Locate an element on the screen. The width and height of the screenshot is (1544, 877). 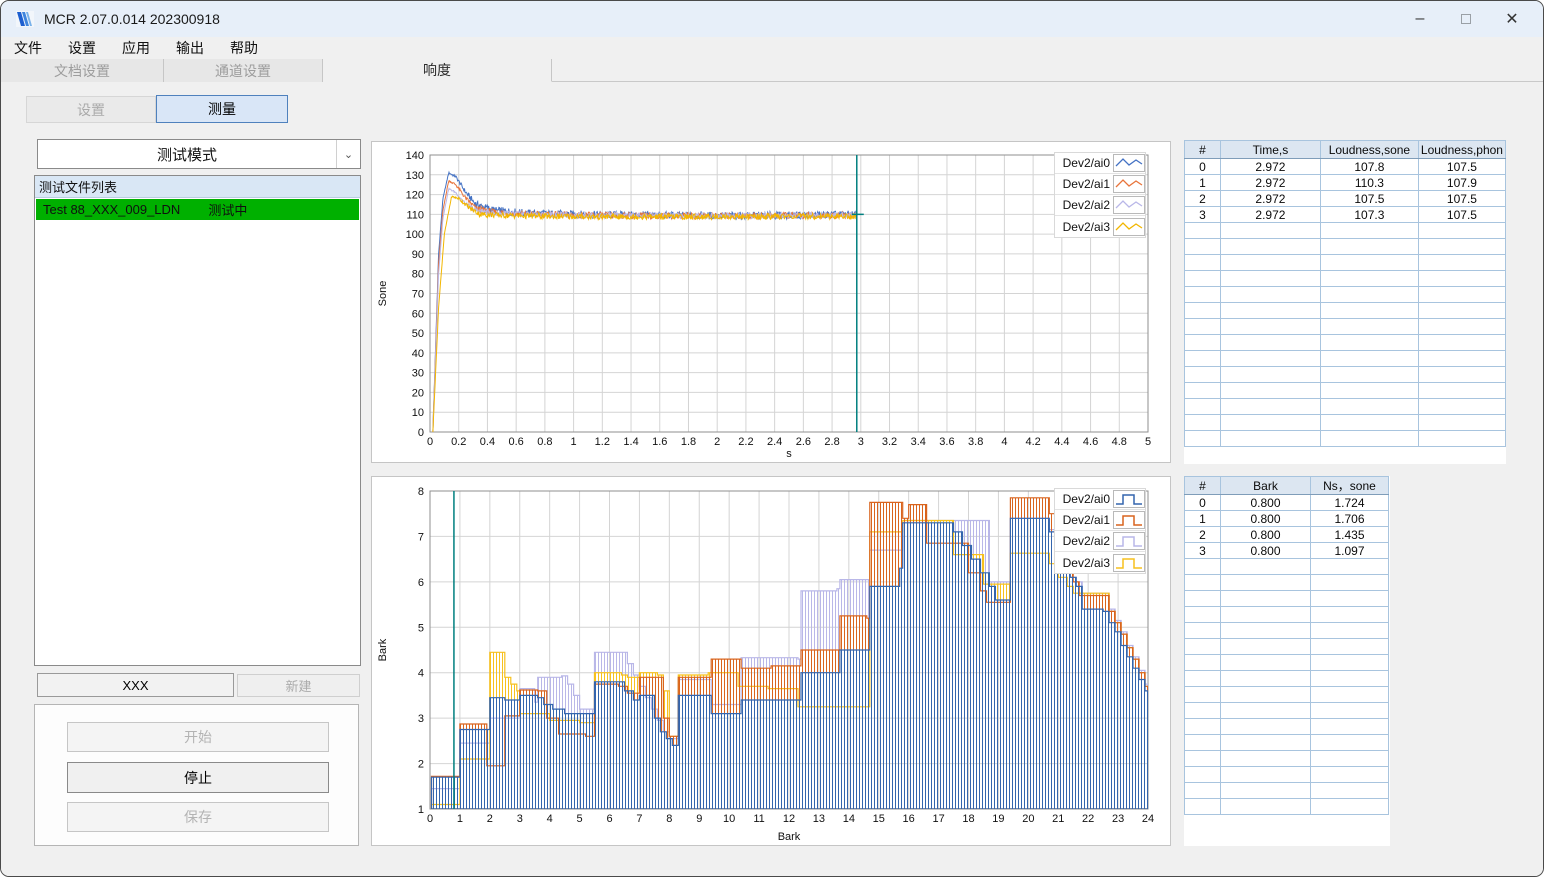
svg-text: 15 is located at coordinates (879, 819).